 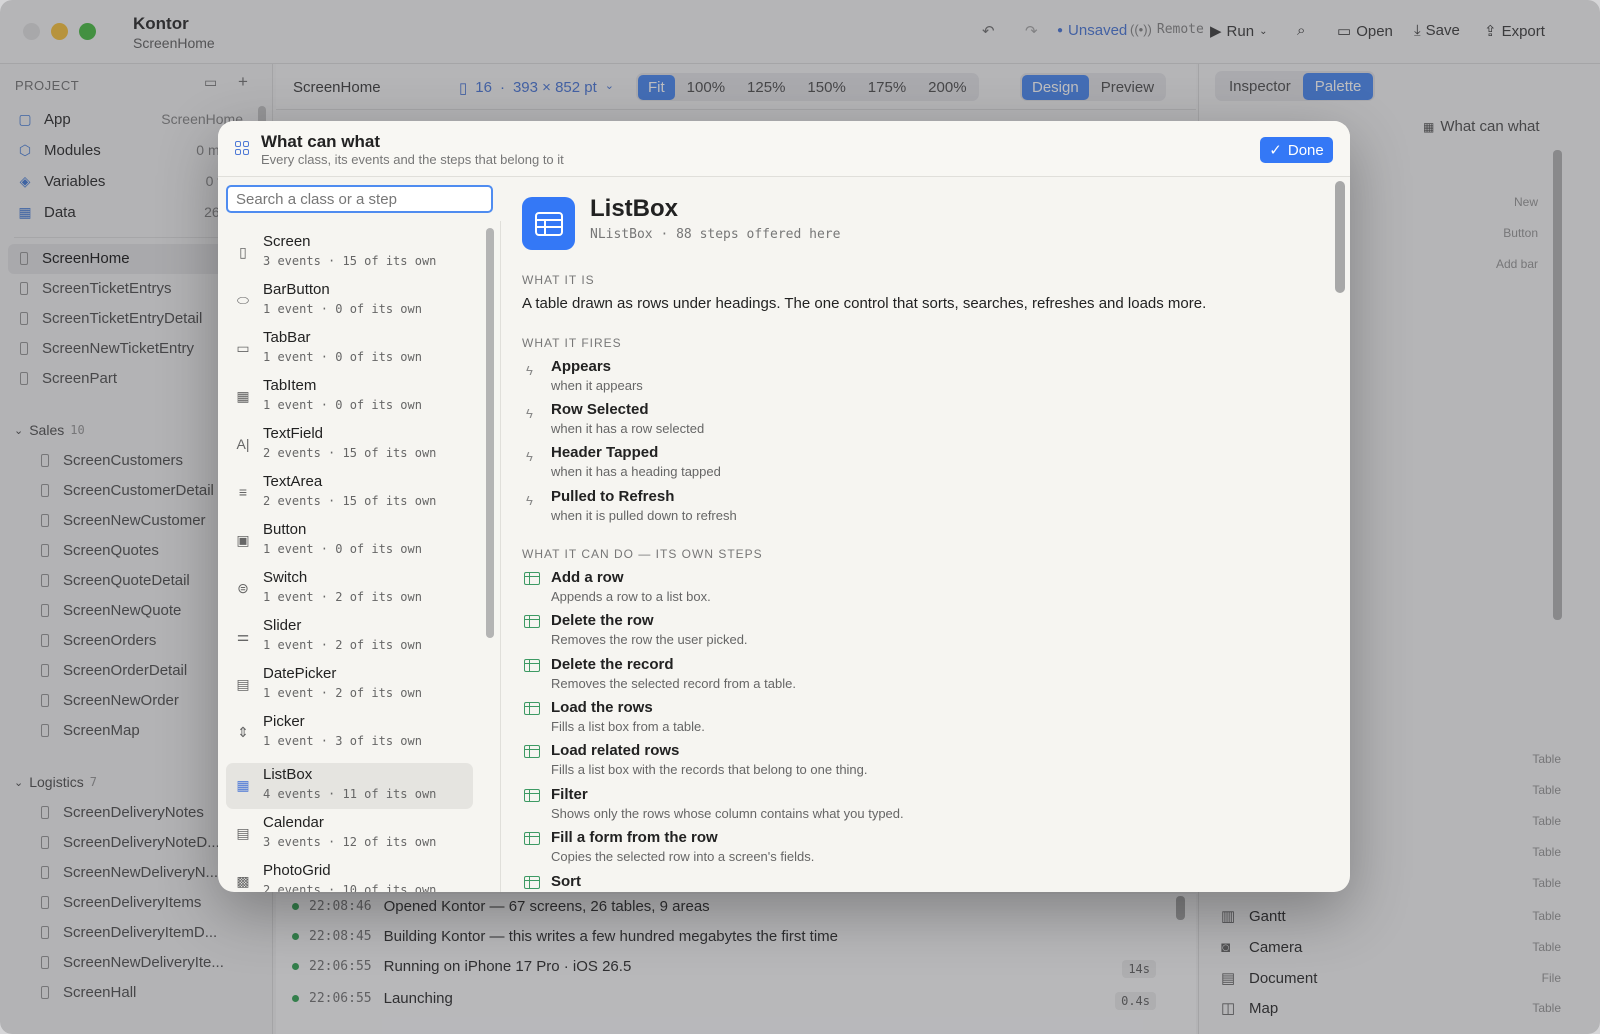 I want to click on textfield-icon: A|, so click(x=243, y=444).